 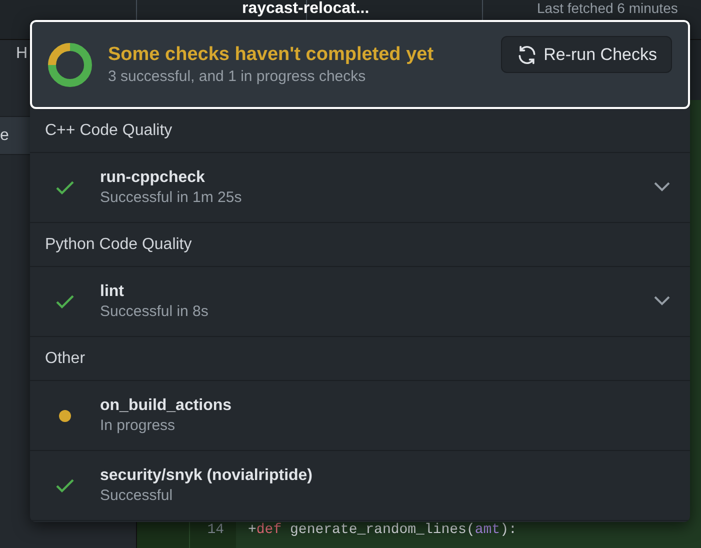 I want to click on check-name: on_build_actions, so click(x=166, y=406).